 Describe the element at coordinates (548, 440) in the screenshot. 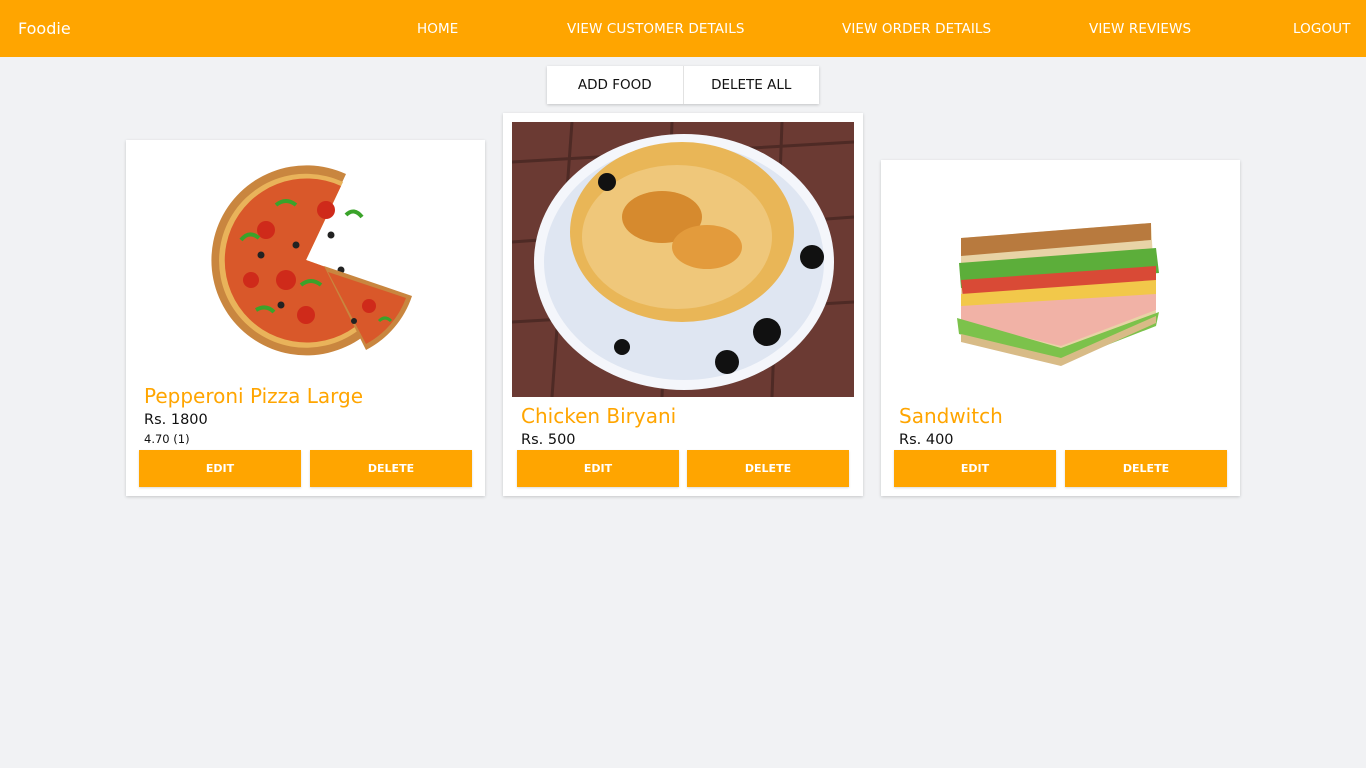

I see `food-price: Rs. 500` at that location.